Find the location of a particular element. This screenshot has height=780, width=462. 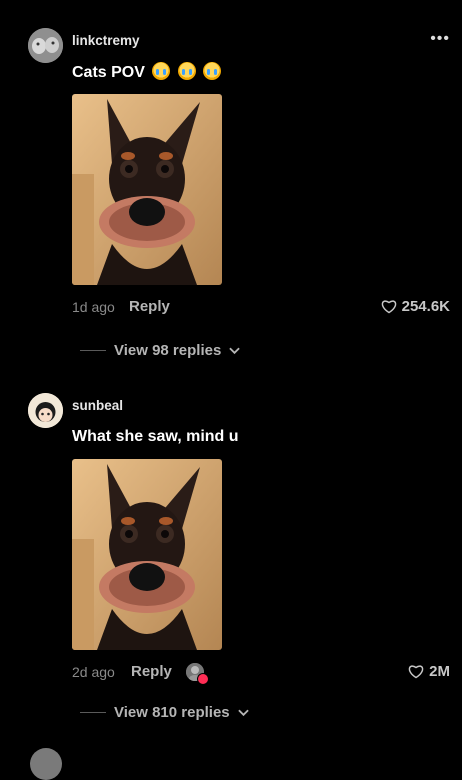

view-replies-label: View 810 replies is located at coordinates (172, 712).